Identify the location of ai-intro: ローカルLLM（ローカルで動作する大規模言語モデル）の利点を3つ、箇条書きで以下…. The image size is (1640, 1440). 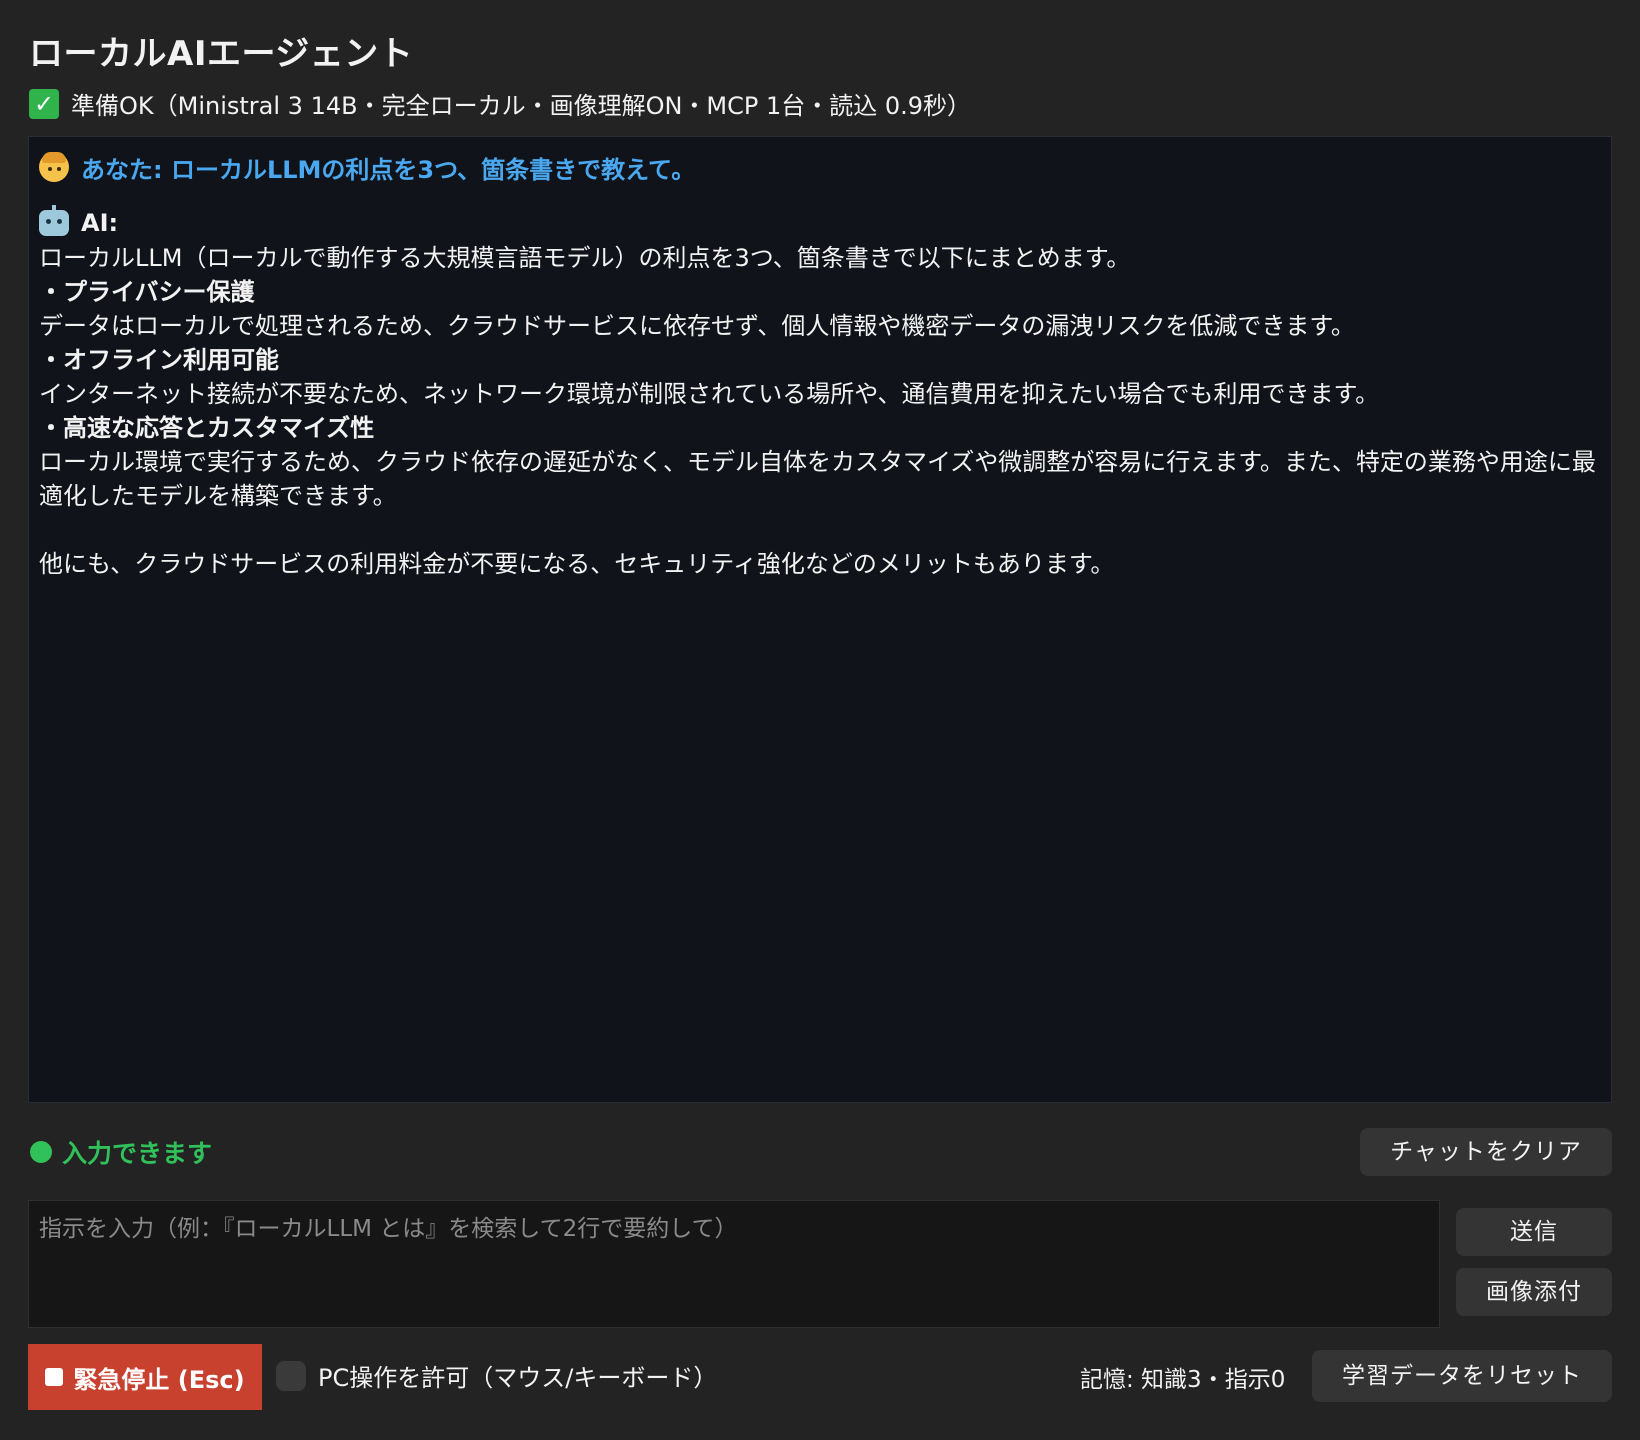
(585, 258).